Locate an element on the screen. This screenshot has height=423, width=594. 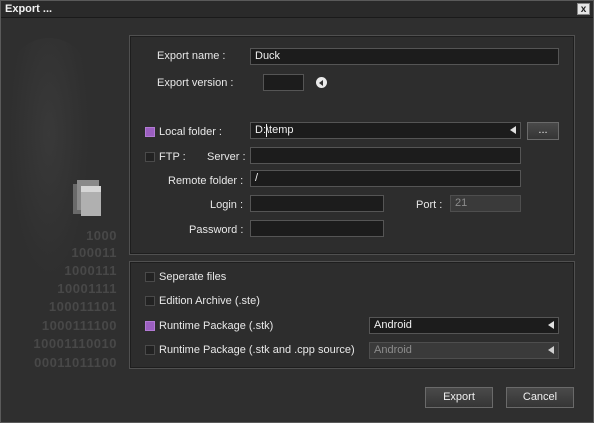
local-folder-dropdown: D:\temp is located at coordinates (385, 130).